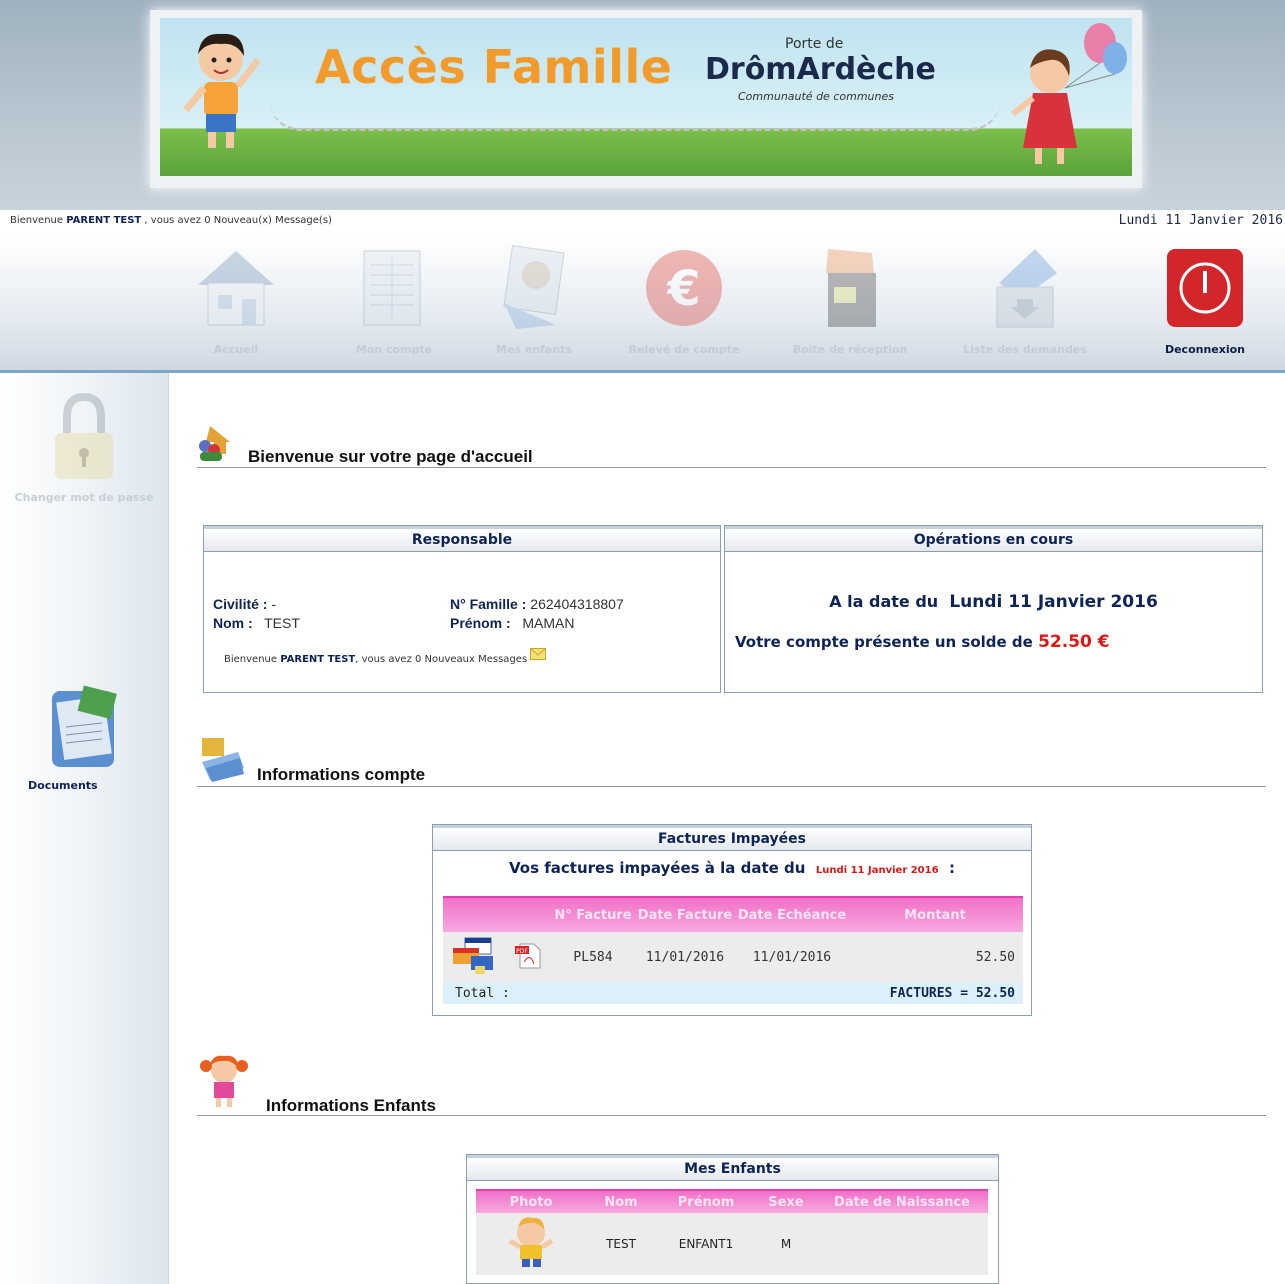 Image resolution: width=1285 pixels, height=1284 pixels. I want to click on enfant-row: TEST ENFANT1 M, so click(732, 1244).